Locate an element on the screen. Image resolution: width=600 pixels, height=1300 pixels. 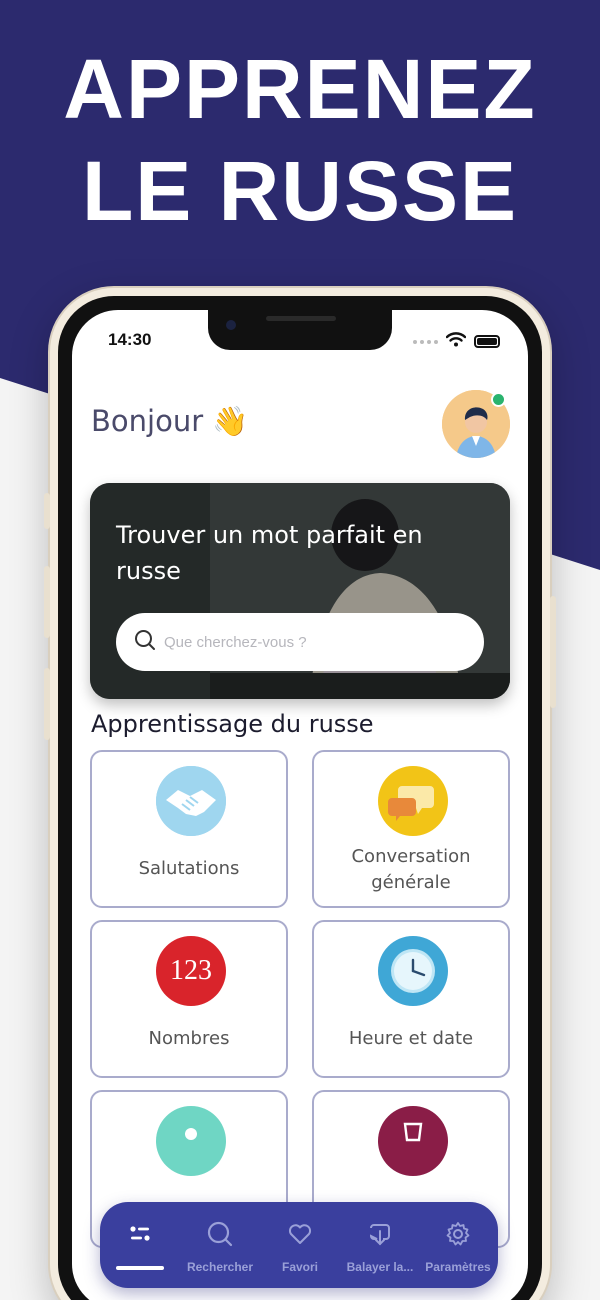
gear-icon is located at coordinates (458, 1234).